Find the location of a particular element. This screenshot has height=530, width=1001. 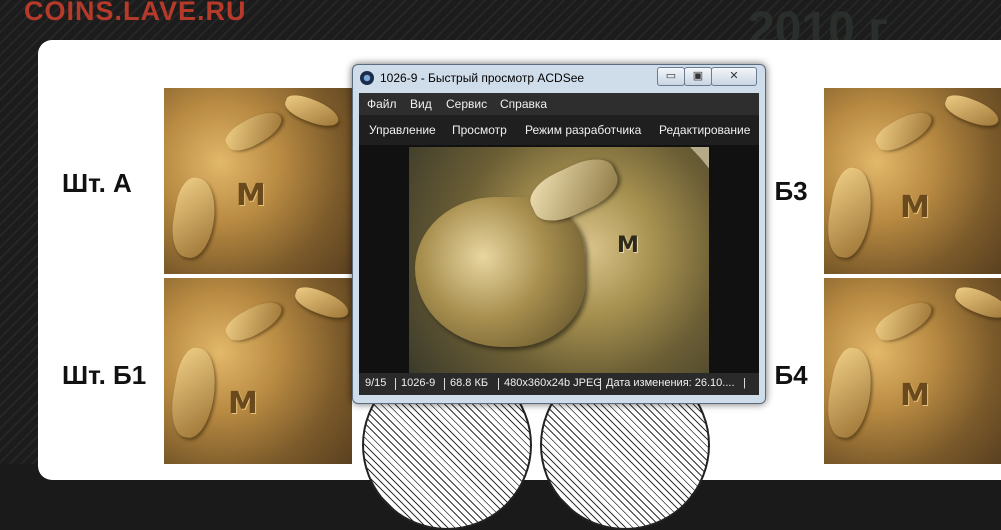

coin-photo-a: М is located at coordinates (258, 181).